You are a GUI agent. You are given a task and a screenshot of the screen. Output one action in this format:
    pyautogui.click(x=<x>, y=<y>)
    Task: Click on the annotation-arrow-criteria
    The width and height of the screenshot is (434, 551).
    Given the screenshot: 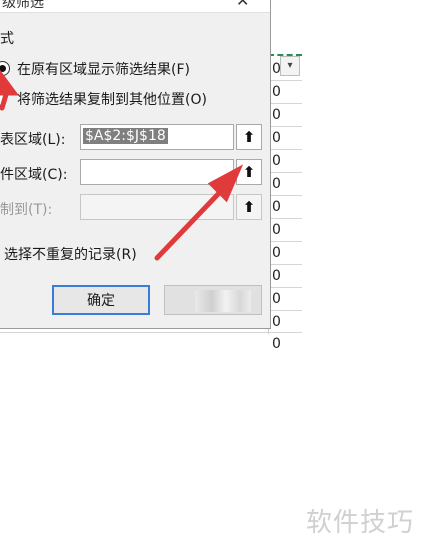 What is the action you would take?
    pyautogui.click(x=189, y=224)
    